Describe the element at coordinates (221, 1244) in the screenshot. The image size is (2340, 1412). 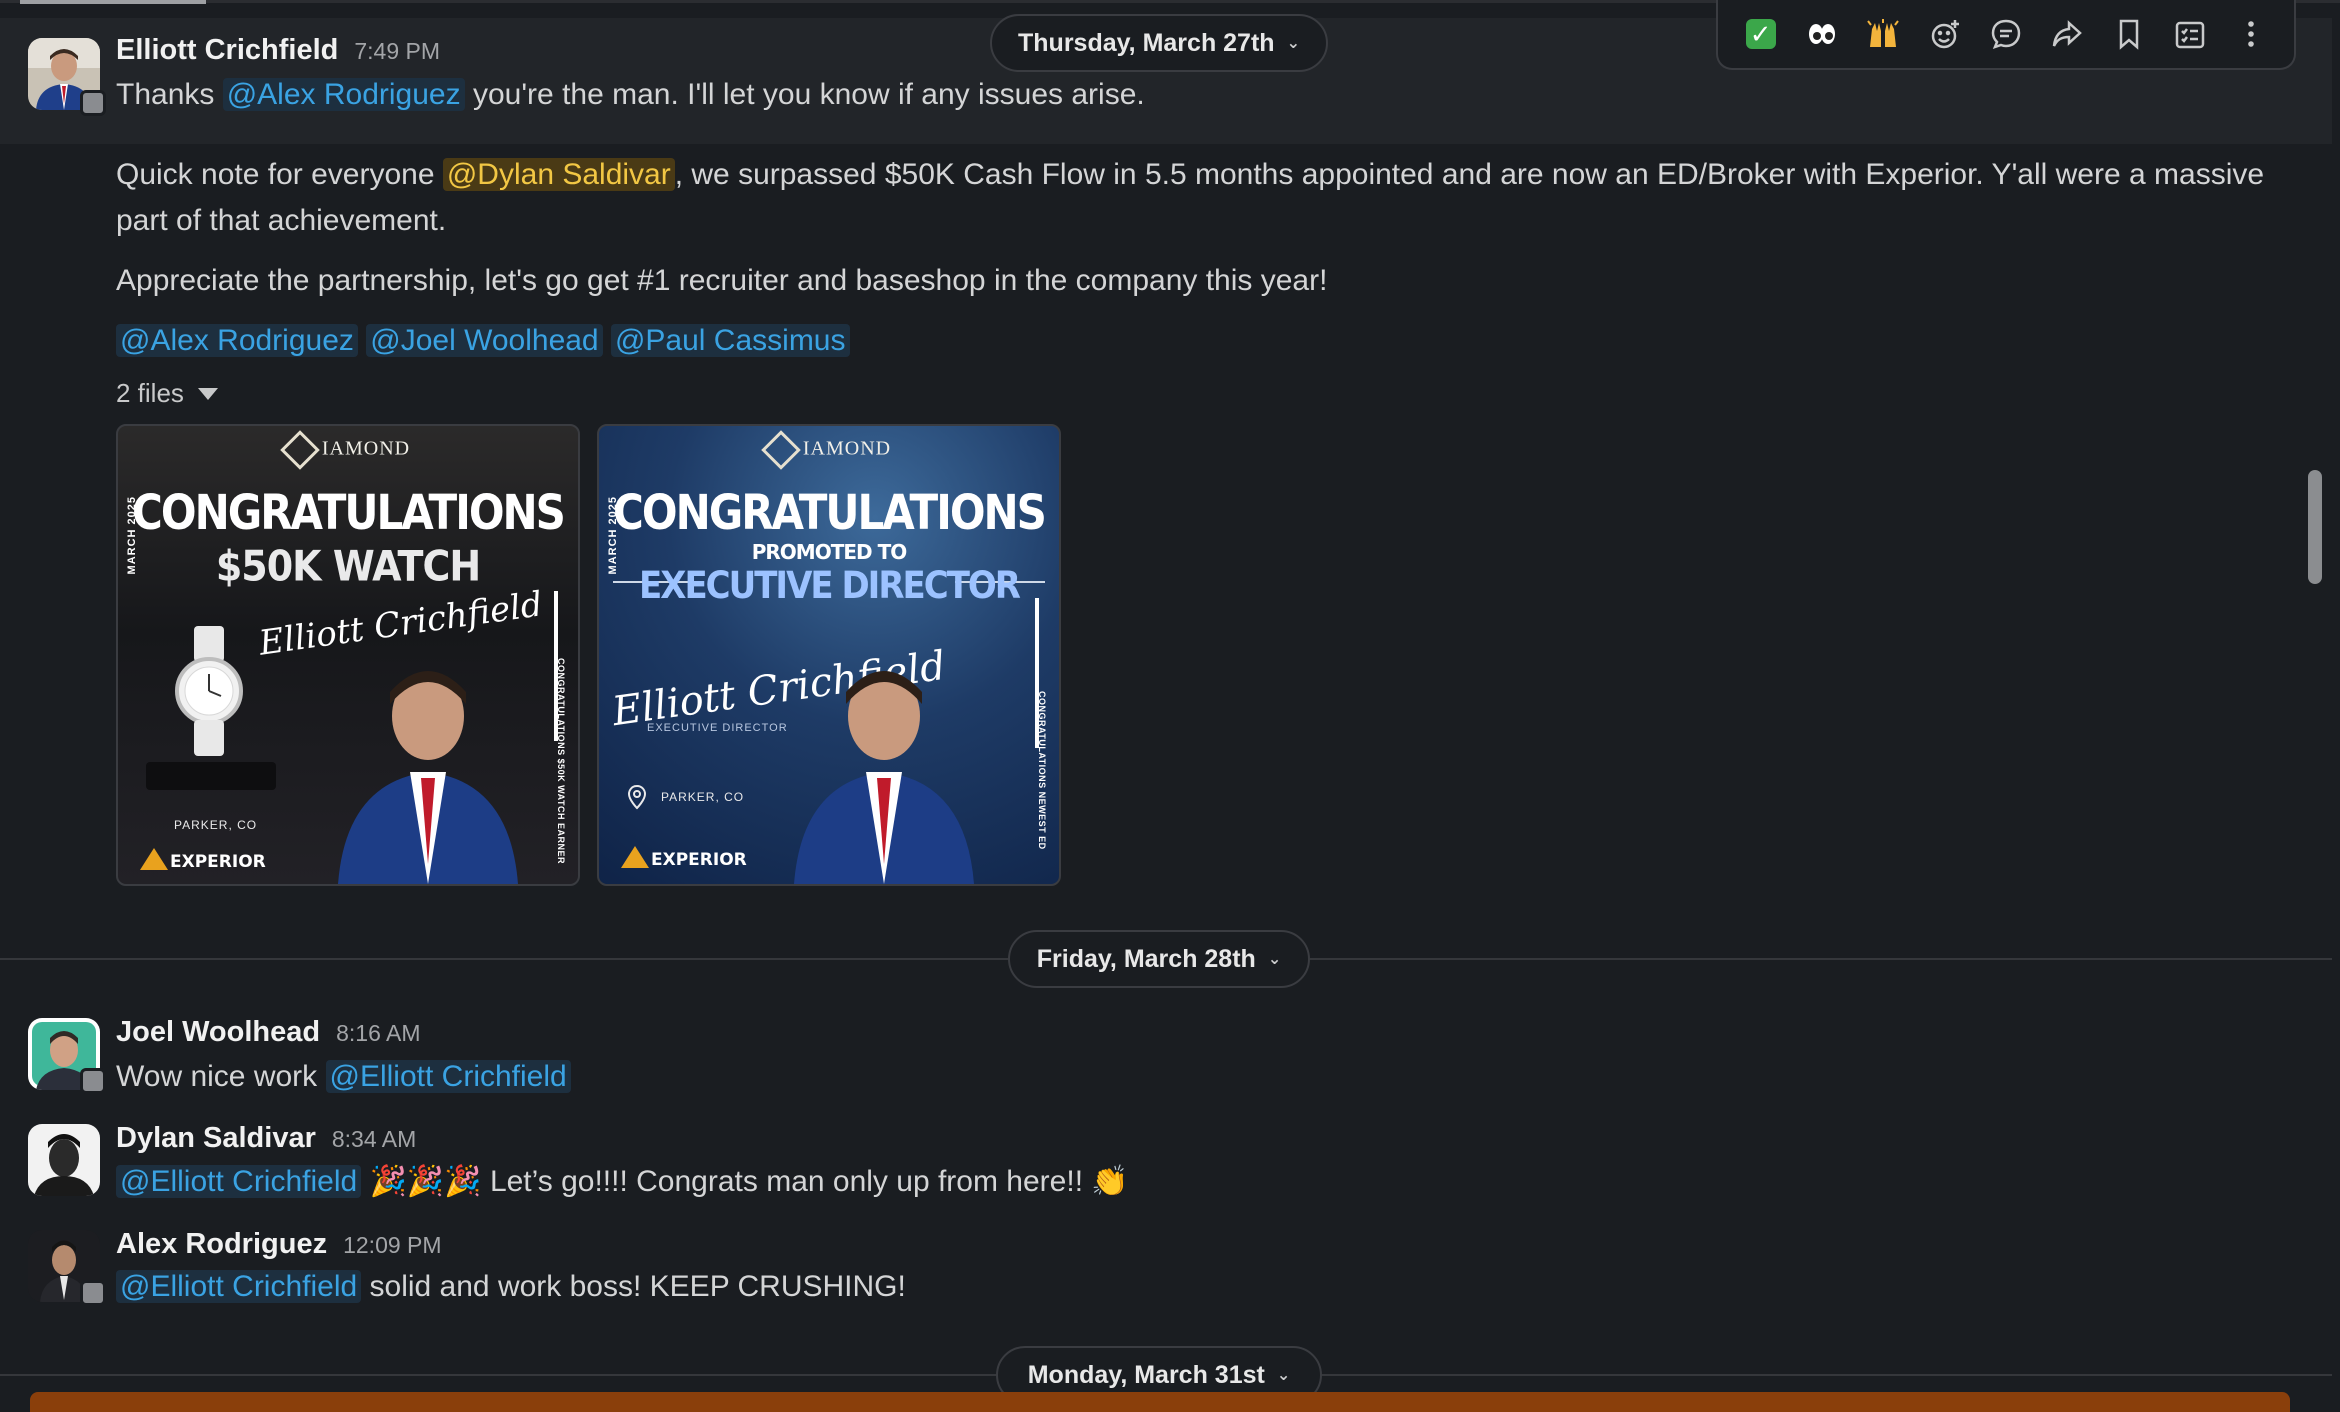
I see `author-name: Alex Rodriguez` at that location.